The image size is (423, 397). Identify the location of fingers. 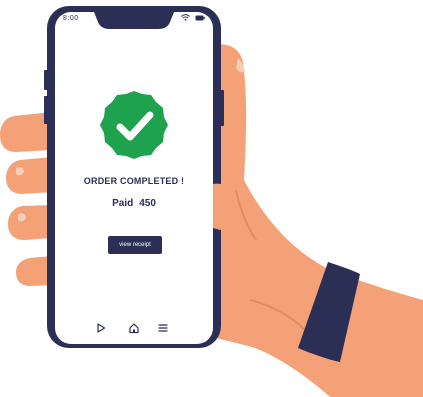
(26, 199).